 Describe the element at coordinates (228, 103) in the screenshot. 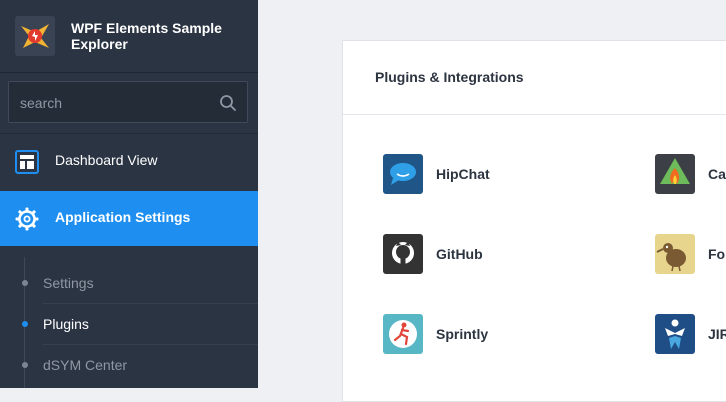

I see `search-icon` at that location.